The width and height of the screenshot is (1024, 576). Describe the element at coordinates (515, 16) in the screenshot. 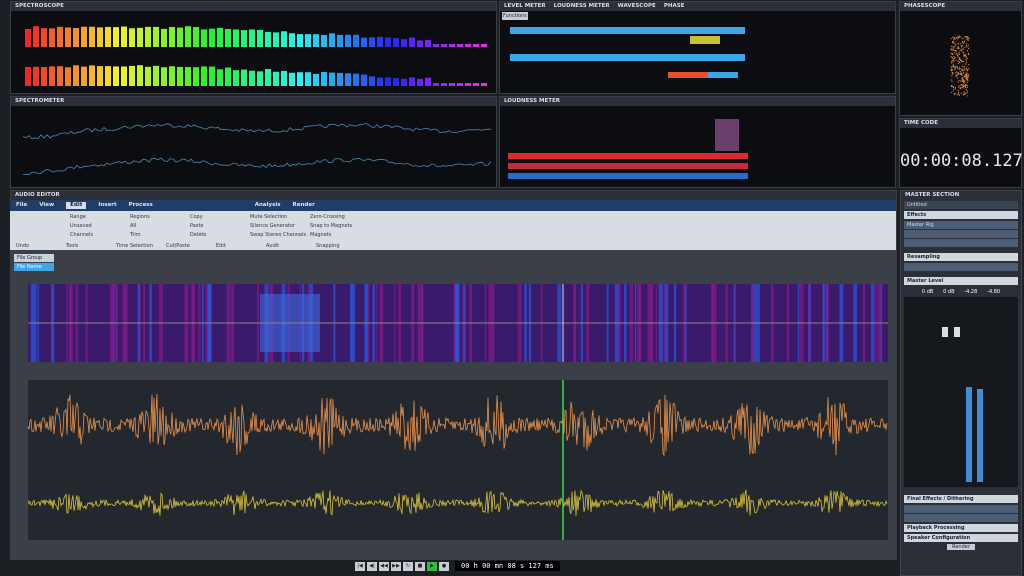

I see `functions-button: Functions` at that location.